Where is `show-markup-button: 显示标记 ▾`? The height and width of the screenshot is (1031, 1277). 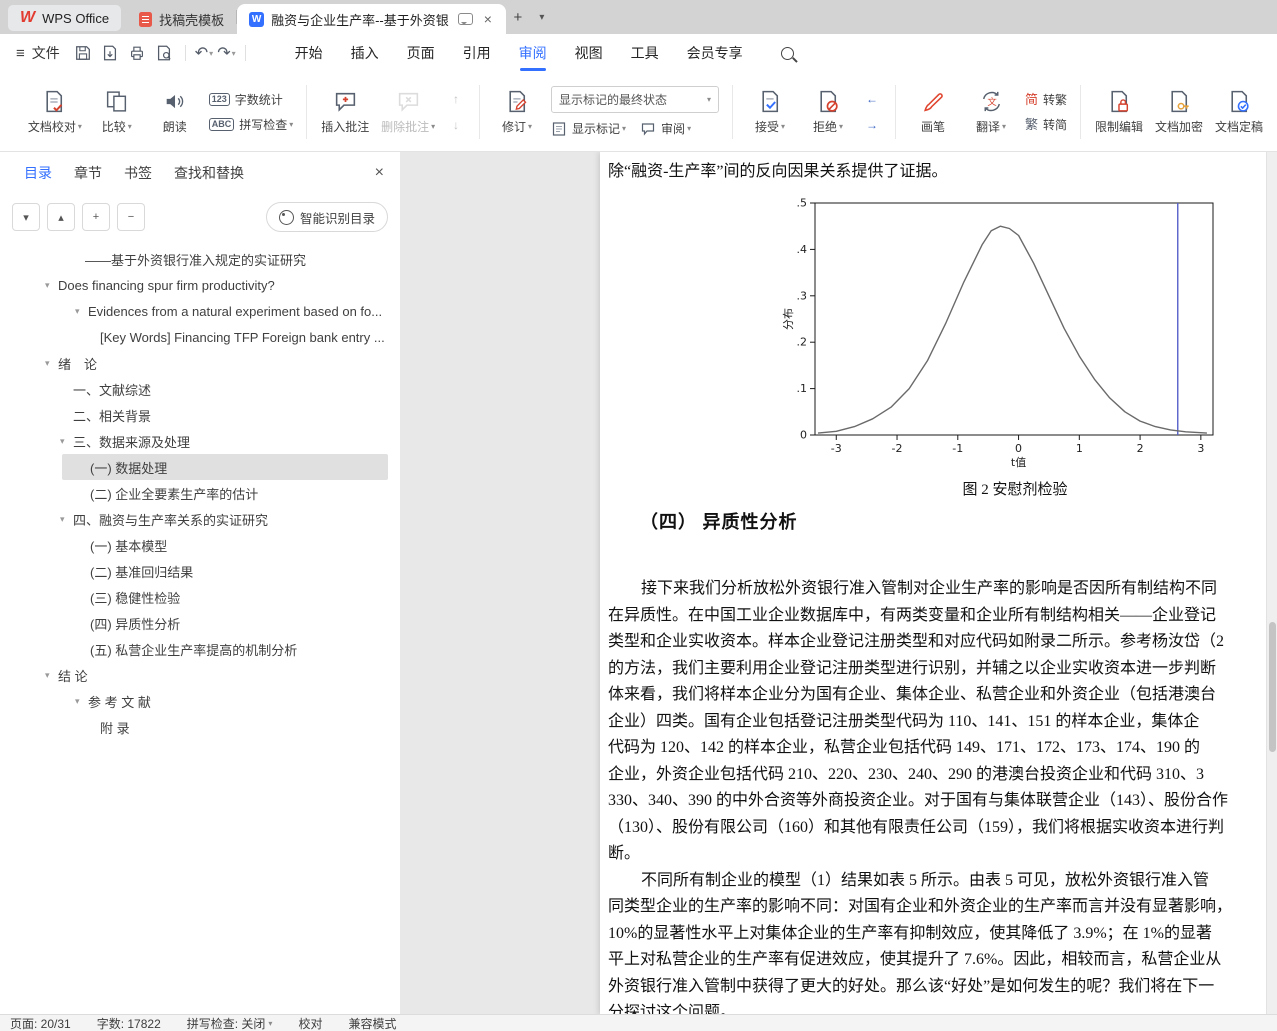
show-markup-button: 显示标记 ▾ is located at coordinates (588, 128).